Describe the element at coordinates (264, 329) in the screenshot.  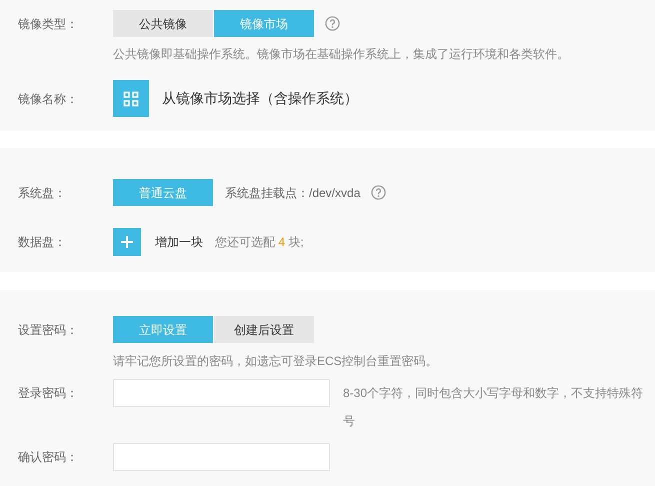
I see `segment-button: 创建后设置` at that location.